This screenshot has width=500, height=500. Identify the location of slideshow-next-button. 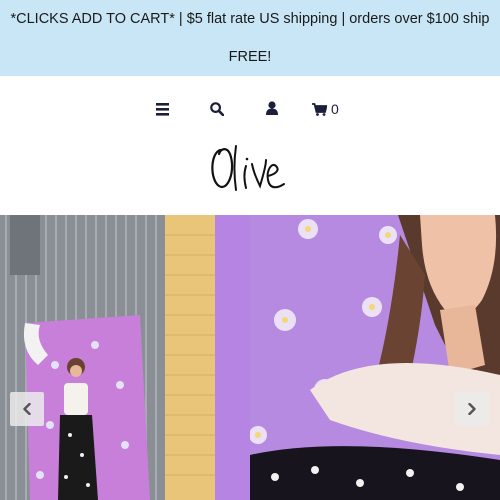
(472, 409).